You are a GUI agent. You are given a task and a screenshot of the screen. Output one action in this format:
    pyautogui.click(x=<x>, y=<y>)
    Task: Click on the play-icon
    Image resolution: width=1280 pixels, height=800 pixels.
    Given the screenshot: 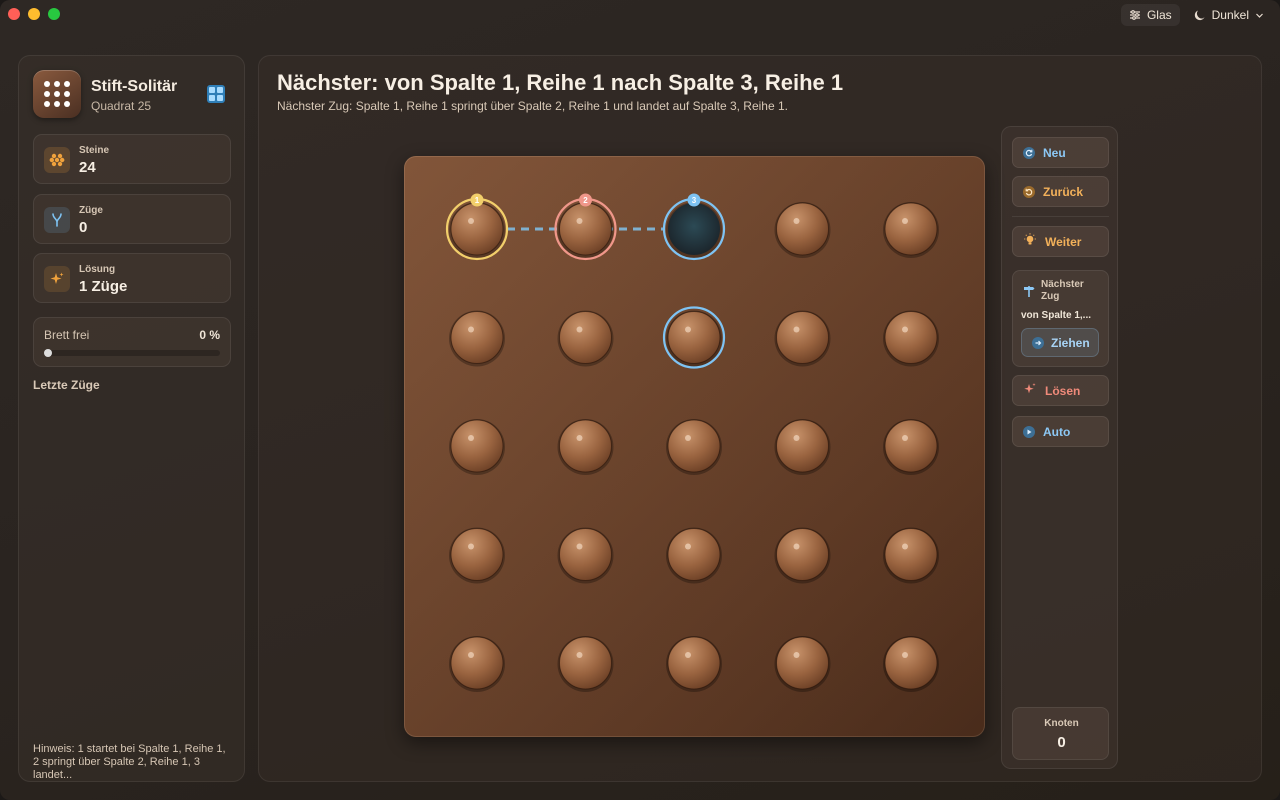 What is the action you would take?
    pyautogui.click(x=1029, y=431)
    